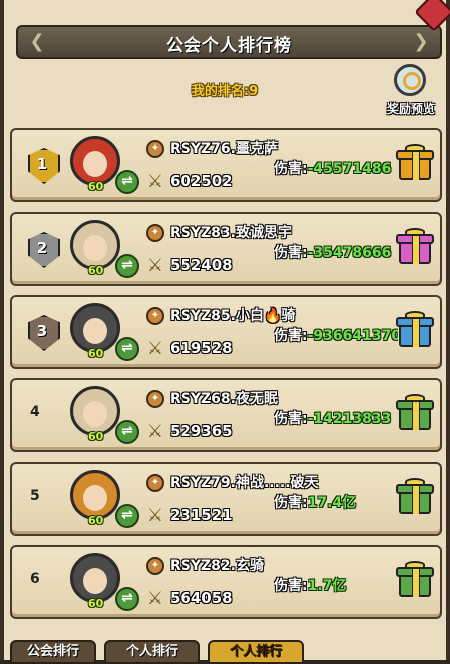  I want to click on combat-power: 619528, so click(201, 348).